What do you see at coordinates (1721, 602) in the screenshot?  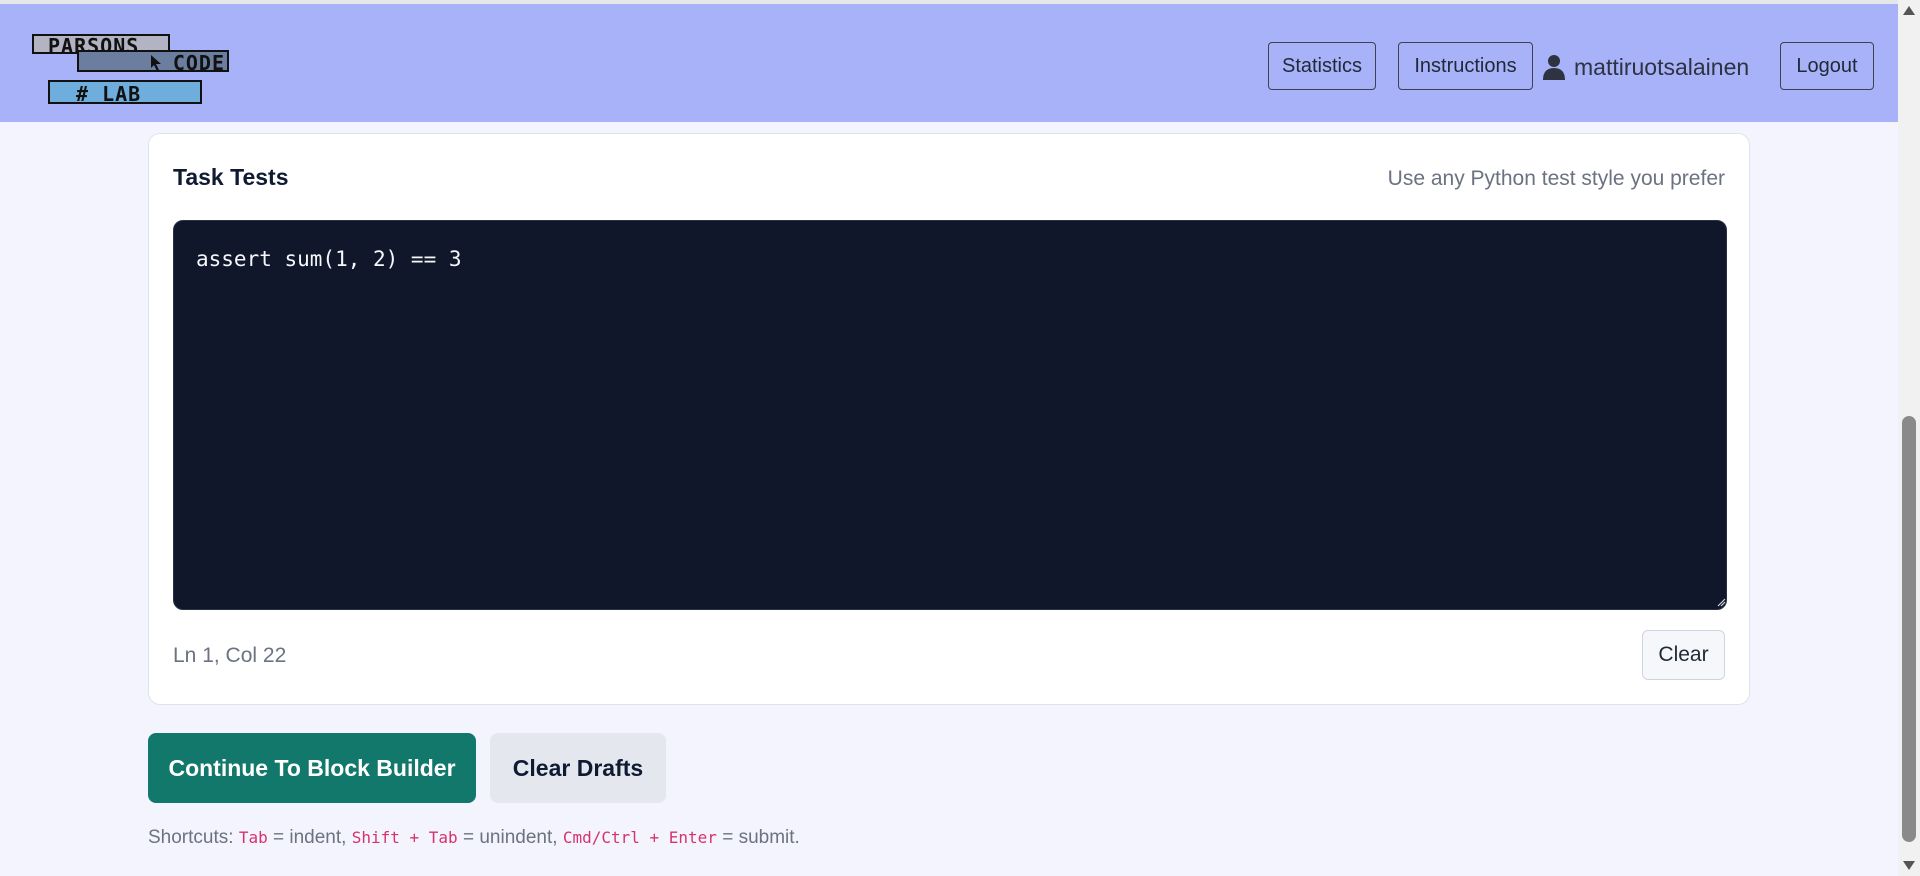 I see `resize-handle-icon` at bounding box center [1721, 602].